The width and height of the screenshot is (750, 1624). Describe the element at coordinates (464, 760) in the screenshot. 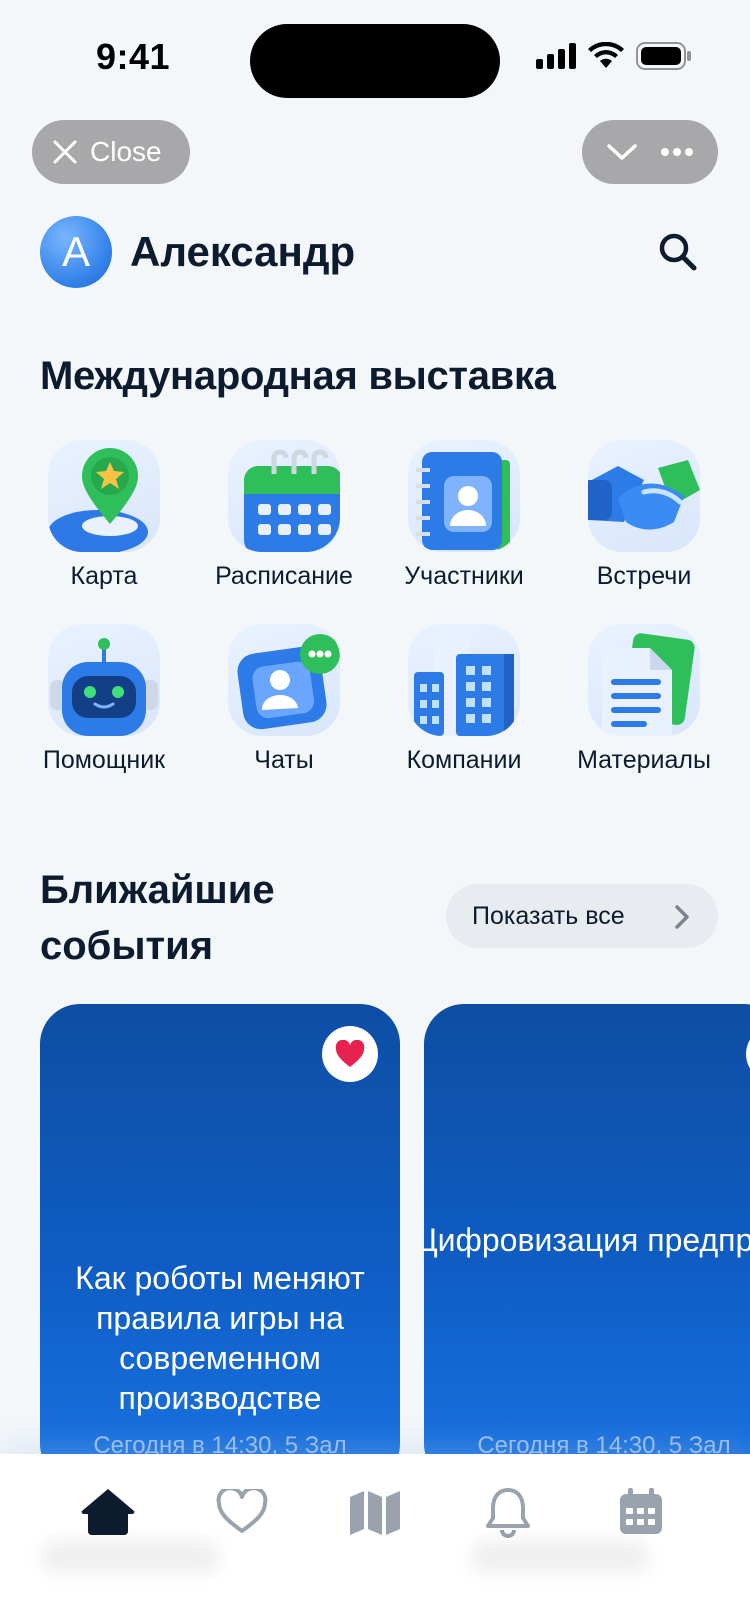

I see `tile-label: Компании` at that location.